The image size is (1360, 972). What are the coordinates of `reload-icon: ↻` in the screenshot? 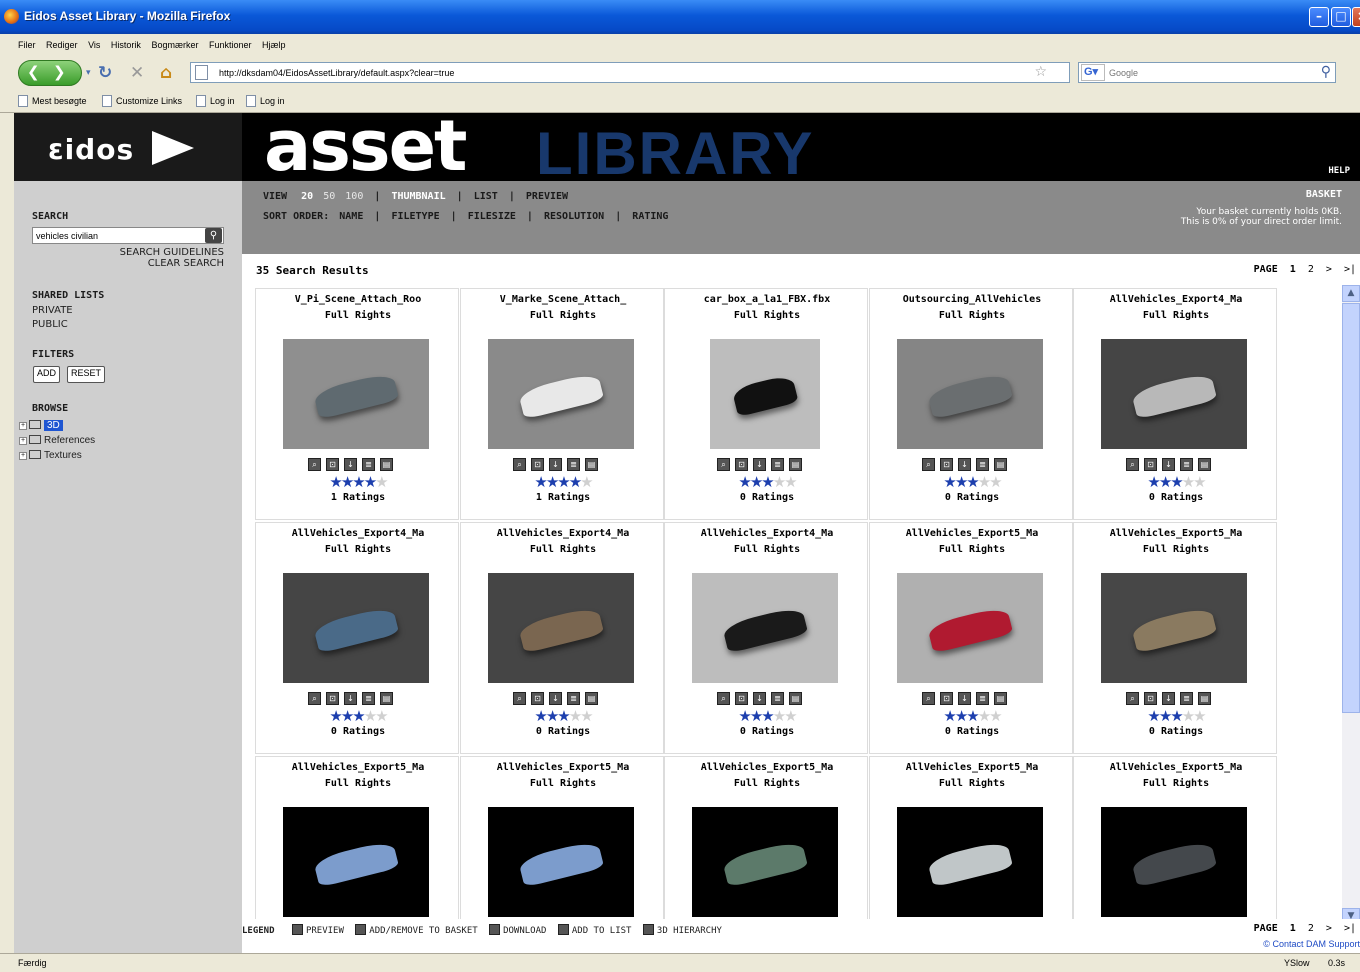 It's located at (105, 73).